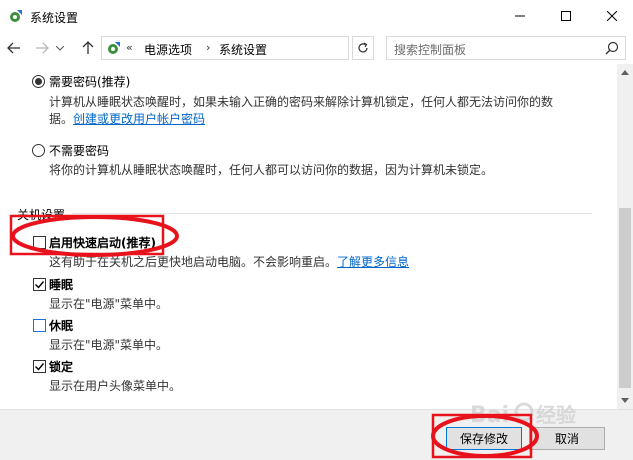 Image resolution: width=633 pixels, height=460 pixels. I want to click on shutdown-settings-heading: 关机设置, so click(41, 215).